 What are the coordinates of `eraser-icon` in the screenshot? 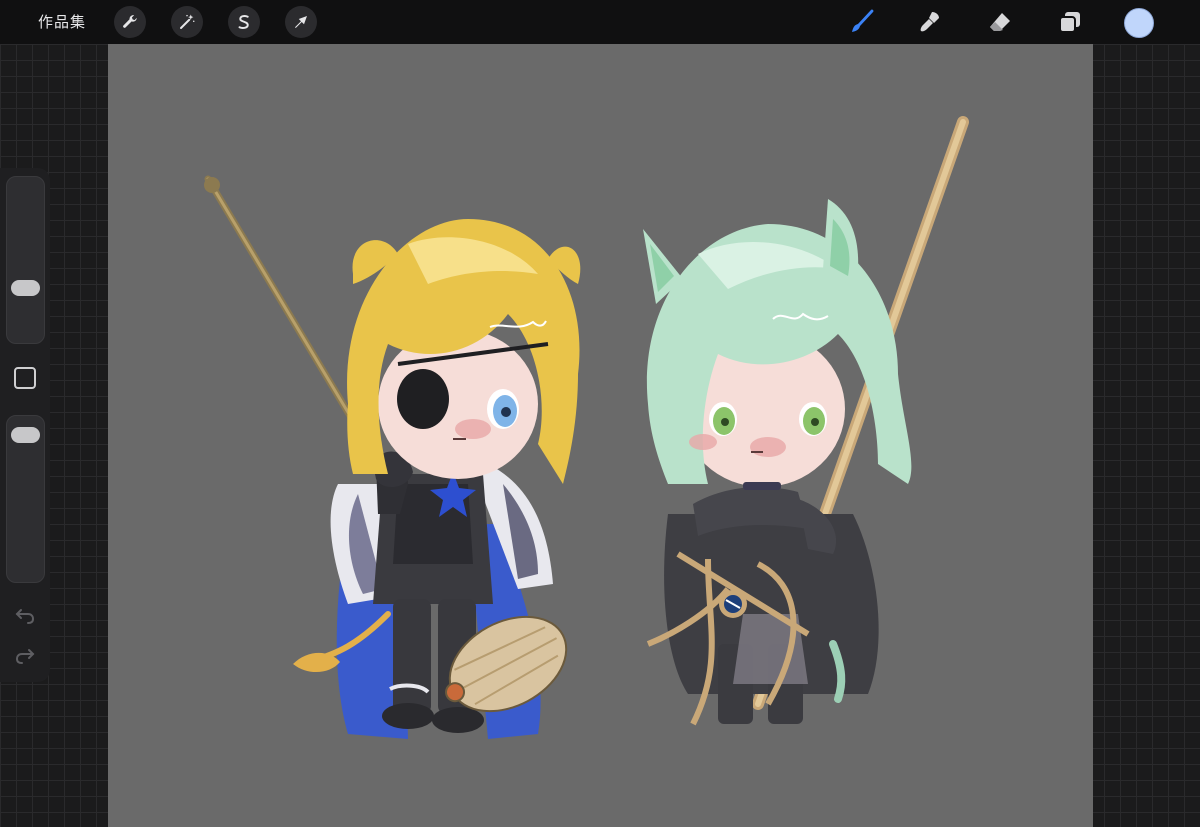 It's located at (1000, 22).